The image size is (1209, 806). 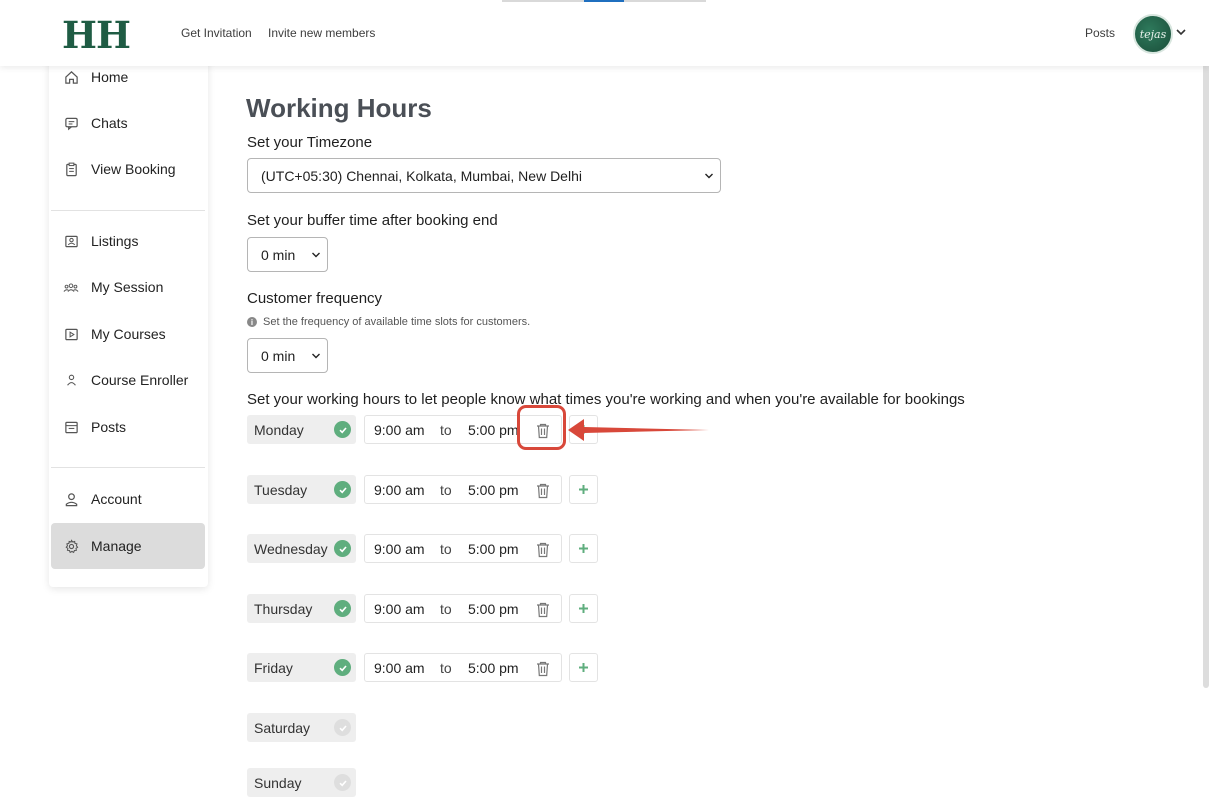 I want to click on gear-icon, so click(x=71, y=546).